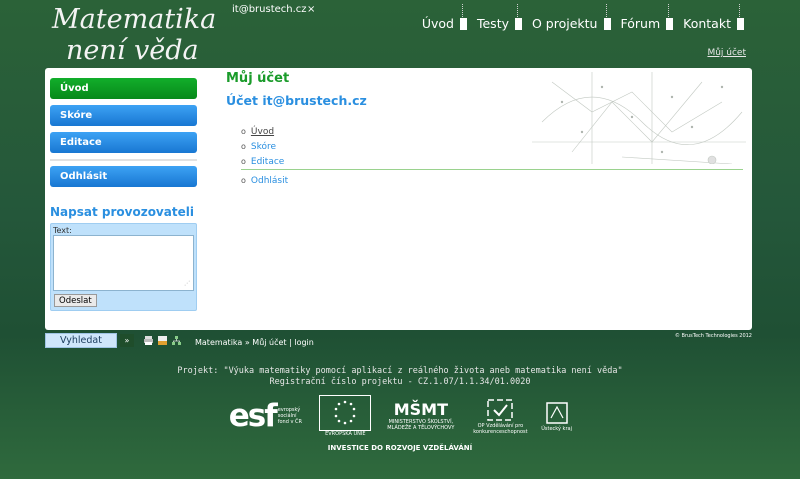 The image size is (800, 479). I want to click on logo-line-1: Matematika, so click(134, 19).